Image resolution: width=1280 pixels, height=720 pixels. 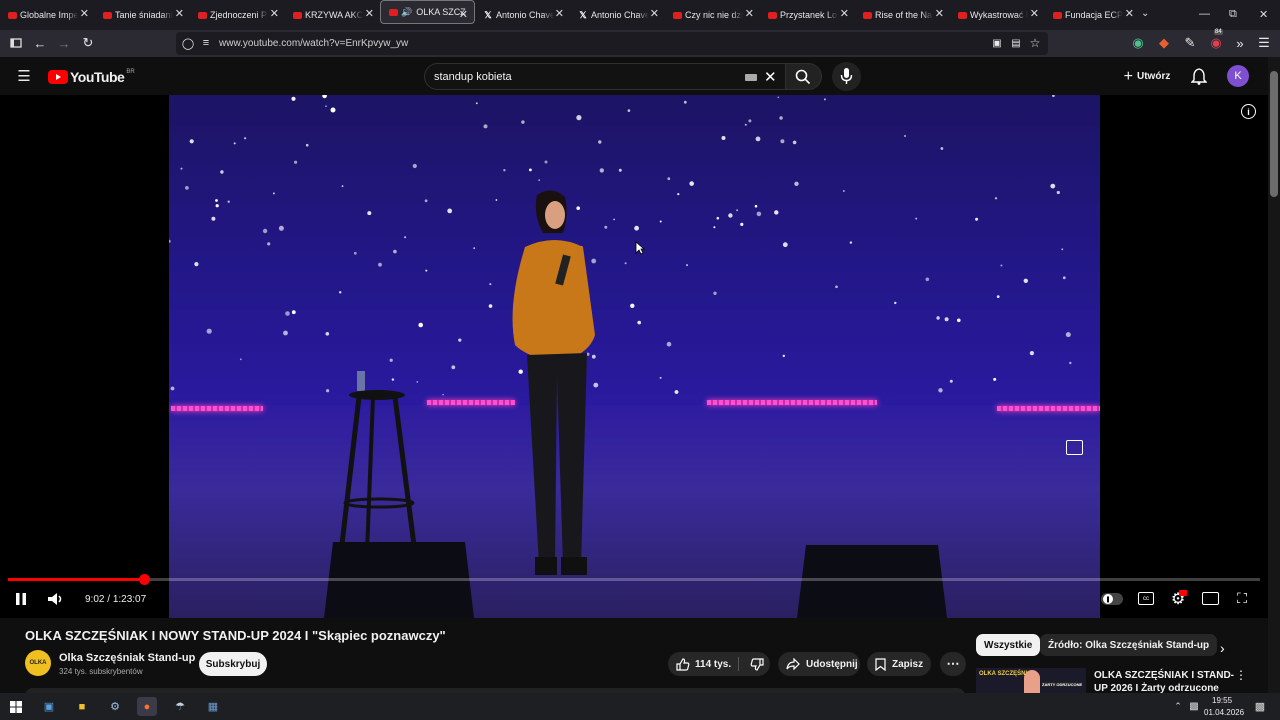 I want to click on youtube-logo: YouTube BR, so click(x=91, y=77).